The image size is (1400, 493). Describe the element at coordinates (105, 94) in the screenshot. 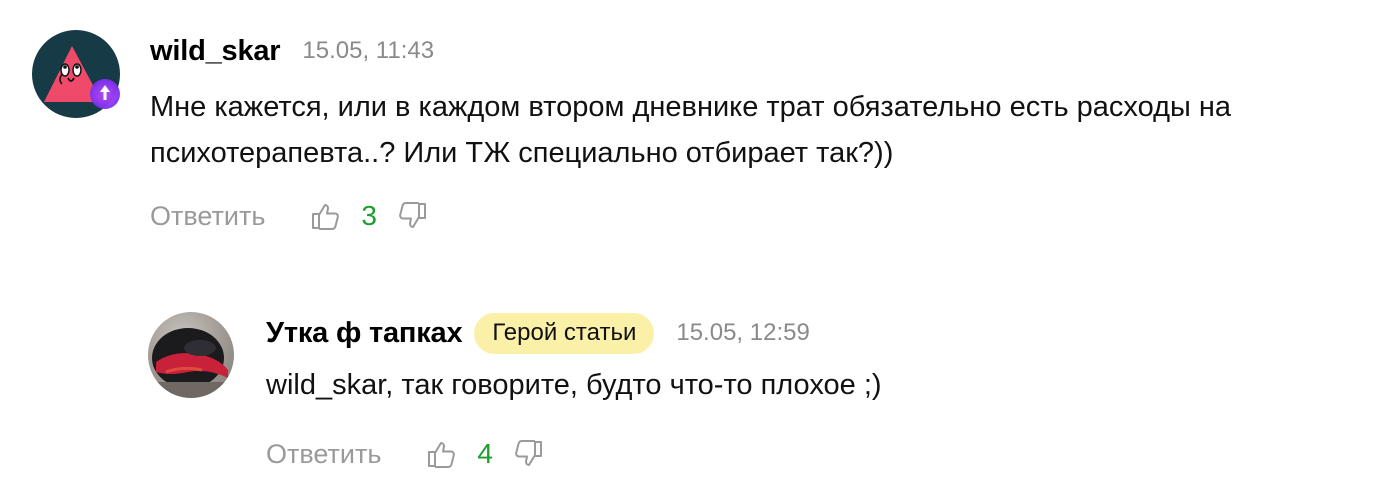

I see `upgrade-badge-icon` at that location.